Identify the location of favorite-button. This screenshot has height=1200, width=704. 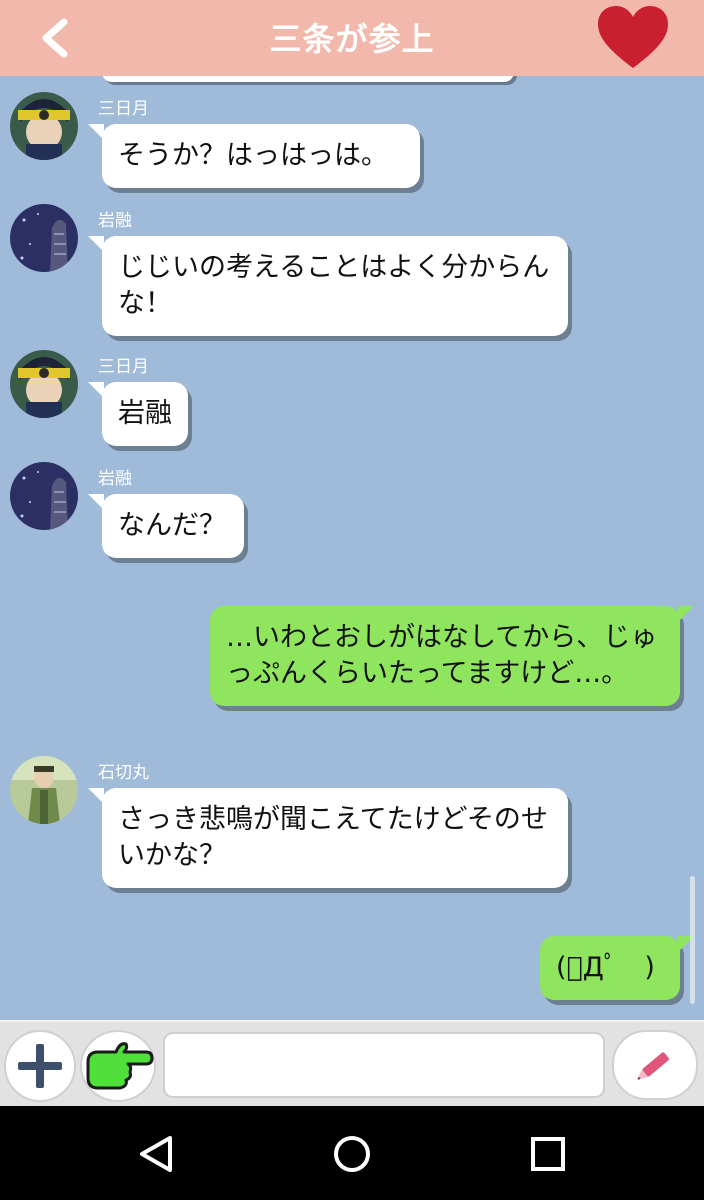
(633, 38).